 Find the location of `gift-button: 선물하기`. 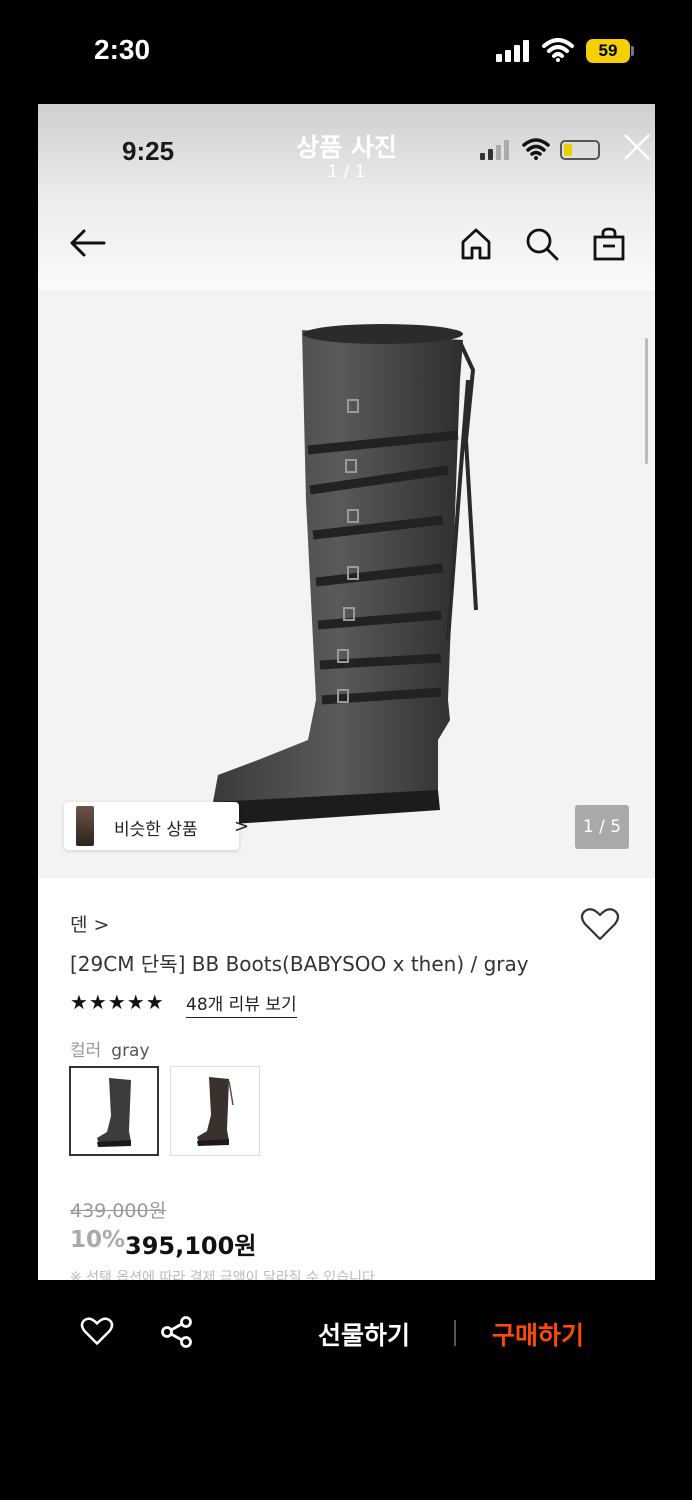

gift-button: 선물하기 is located at coordinates (364, 1334).